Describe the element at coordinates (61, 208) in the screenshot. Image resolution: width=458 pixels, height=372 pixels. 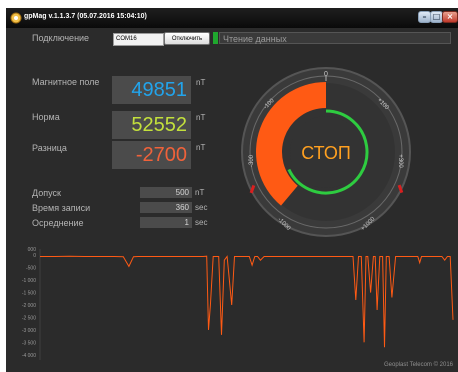
I see `record-time-label: Время записи` at that location.